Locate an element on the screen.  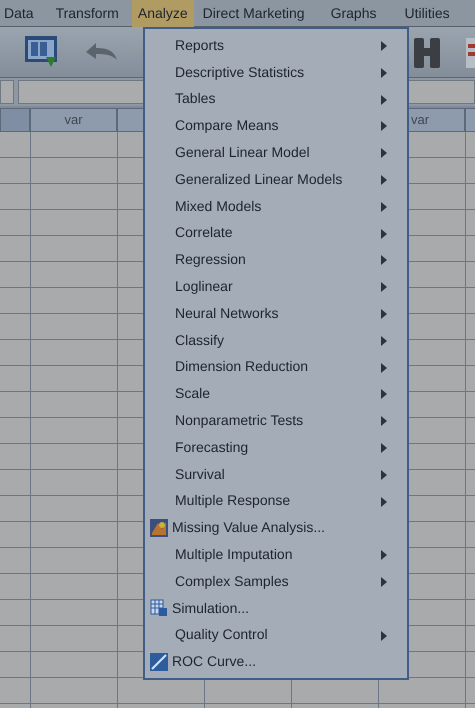
menu-item: Multiple Response is located at coordinates (232, 501).